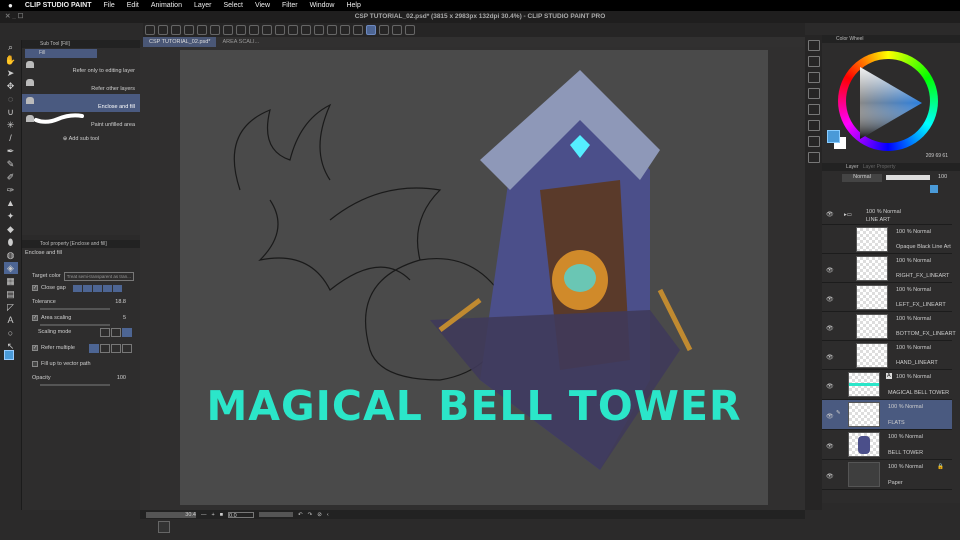  I want to click on tab-csp-tutorial: CSP TUTORIAL_02.psd*, so click(180, 42).